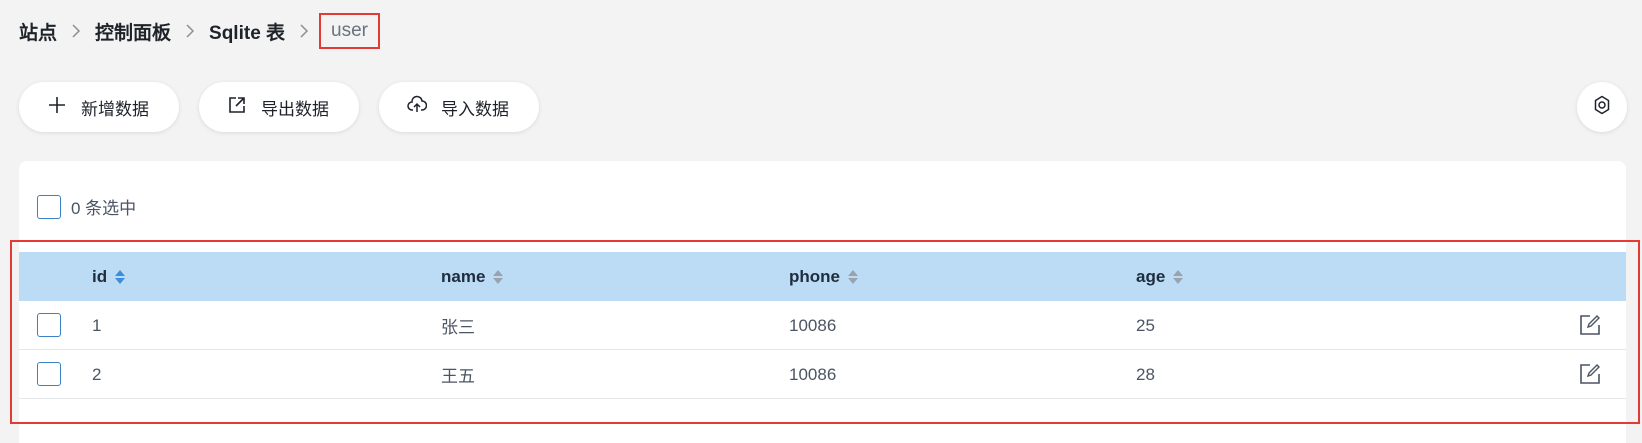  I want to click on export-data-button: 导出数据, so click(279, 107).